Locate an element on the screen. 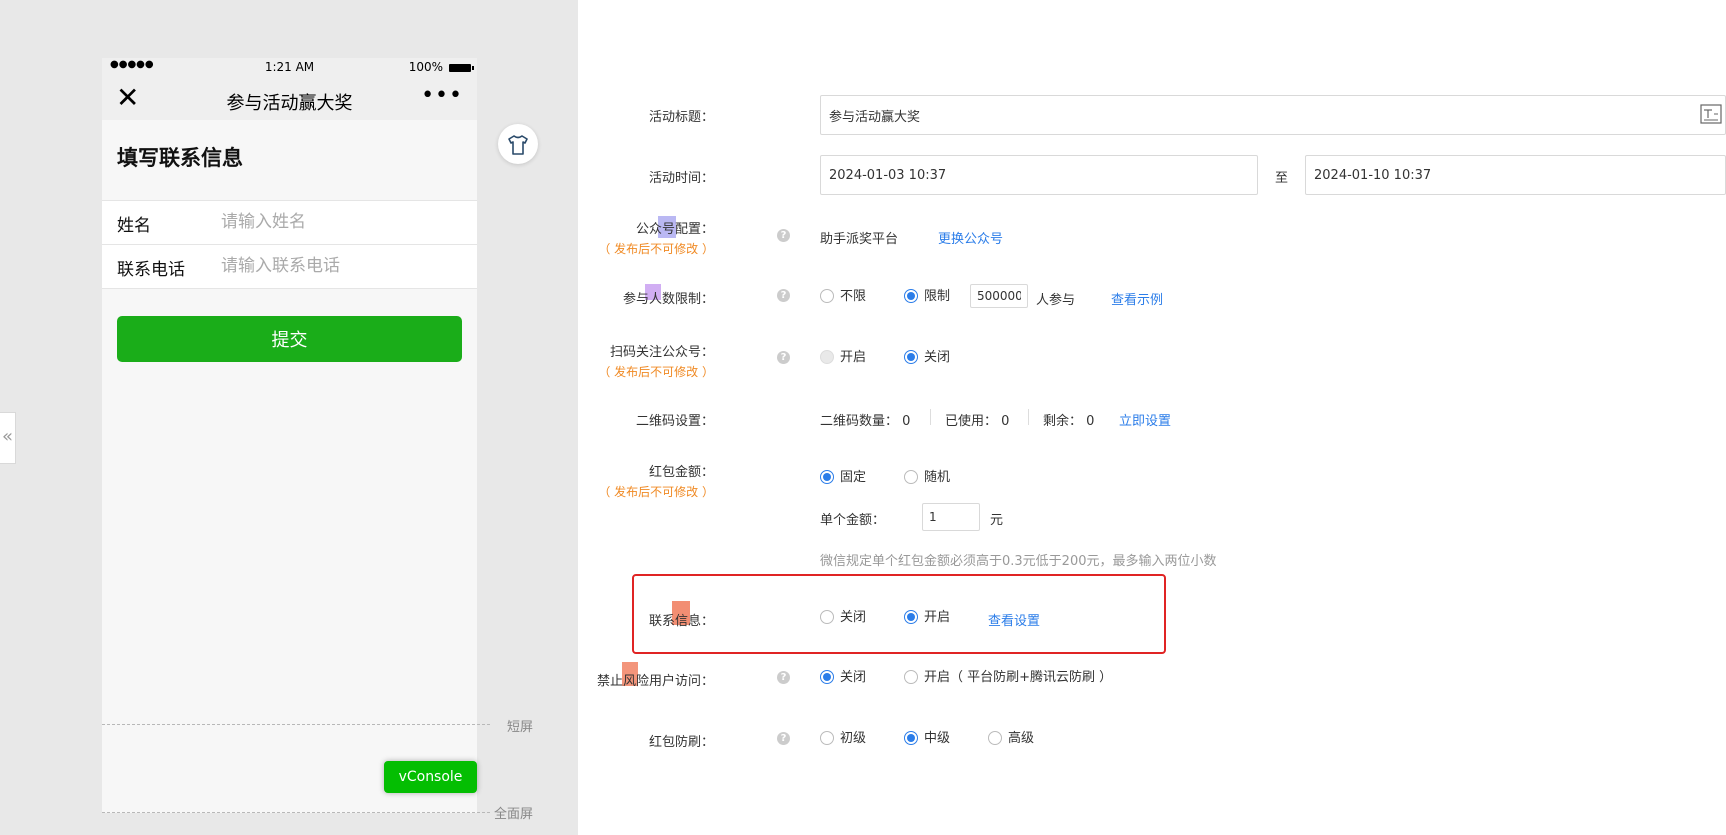 The width and height of the screenshot is (1726, 835). antibrush-mid-radio: 中级 is located at coordinates (927, 739).